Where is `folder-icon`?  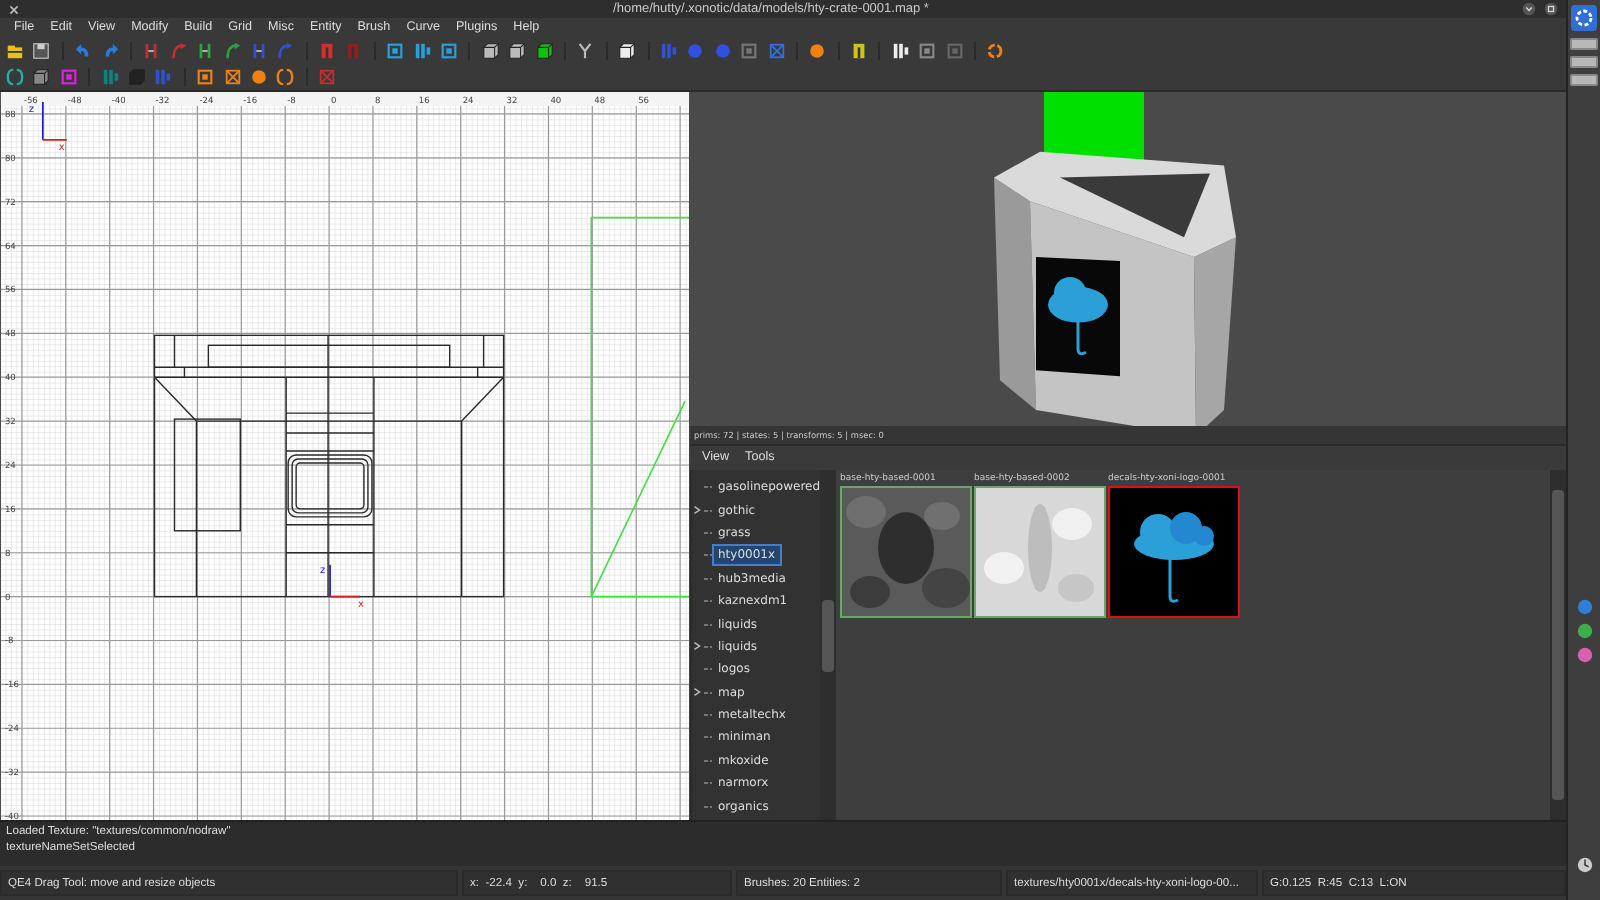 folder-icon is located at coordinates (15, 51).